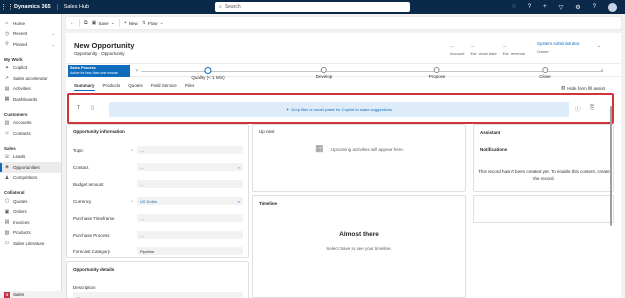  I want to click on purchase-process-select: ---, so click(190, 235).